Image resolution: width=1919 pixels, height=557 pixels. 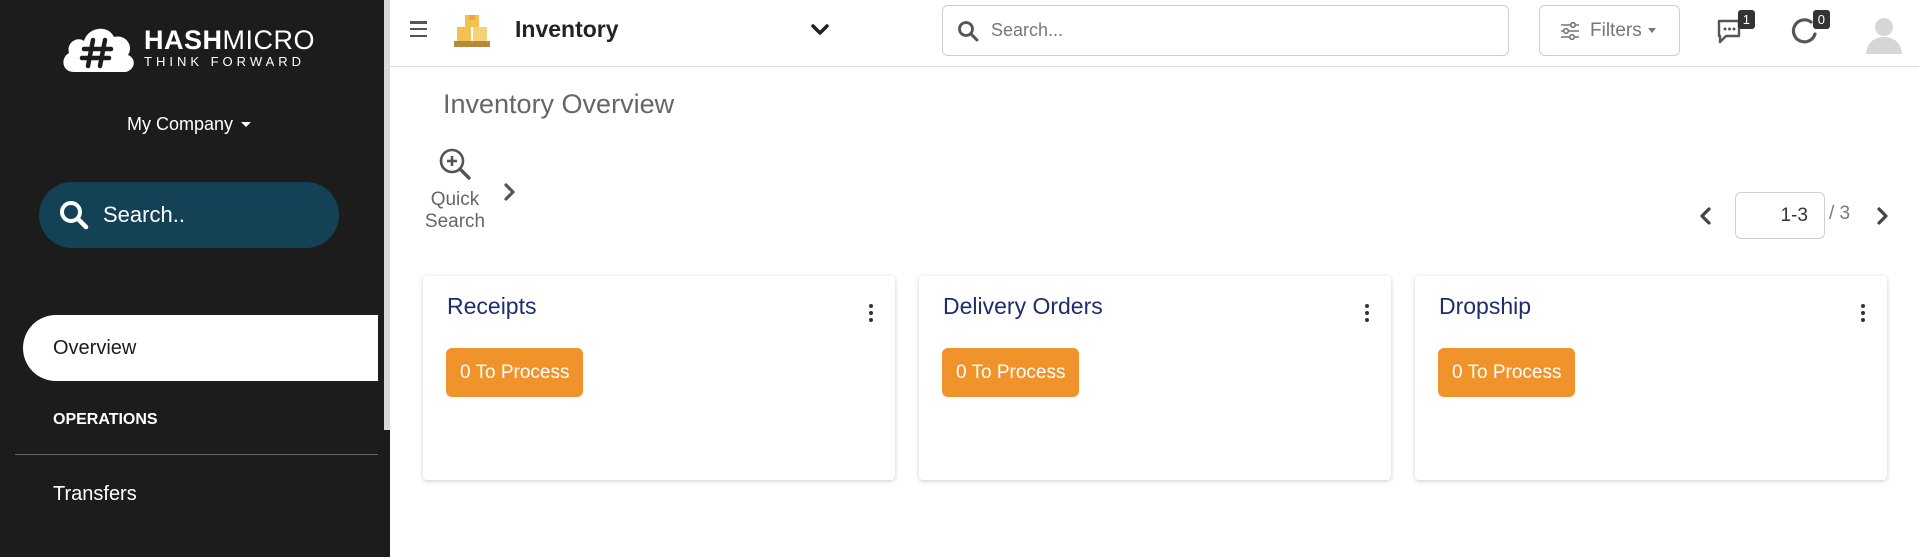 What do you see at coordinates (472, 31) in the screenshot?
I see `inventory-boxes-icon` at bounding box center [472, 31].